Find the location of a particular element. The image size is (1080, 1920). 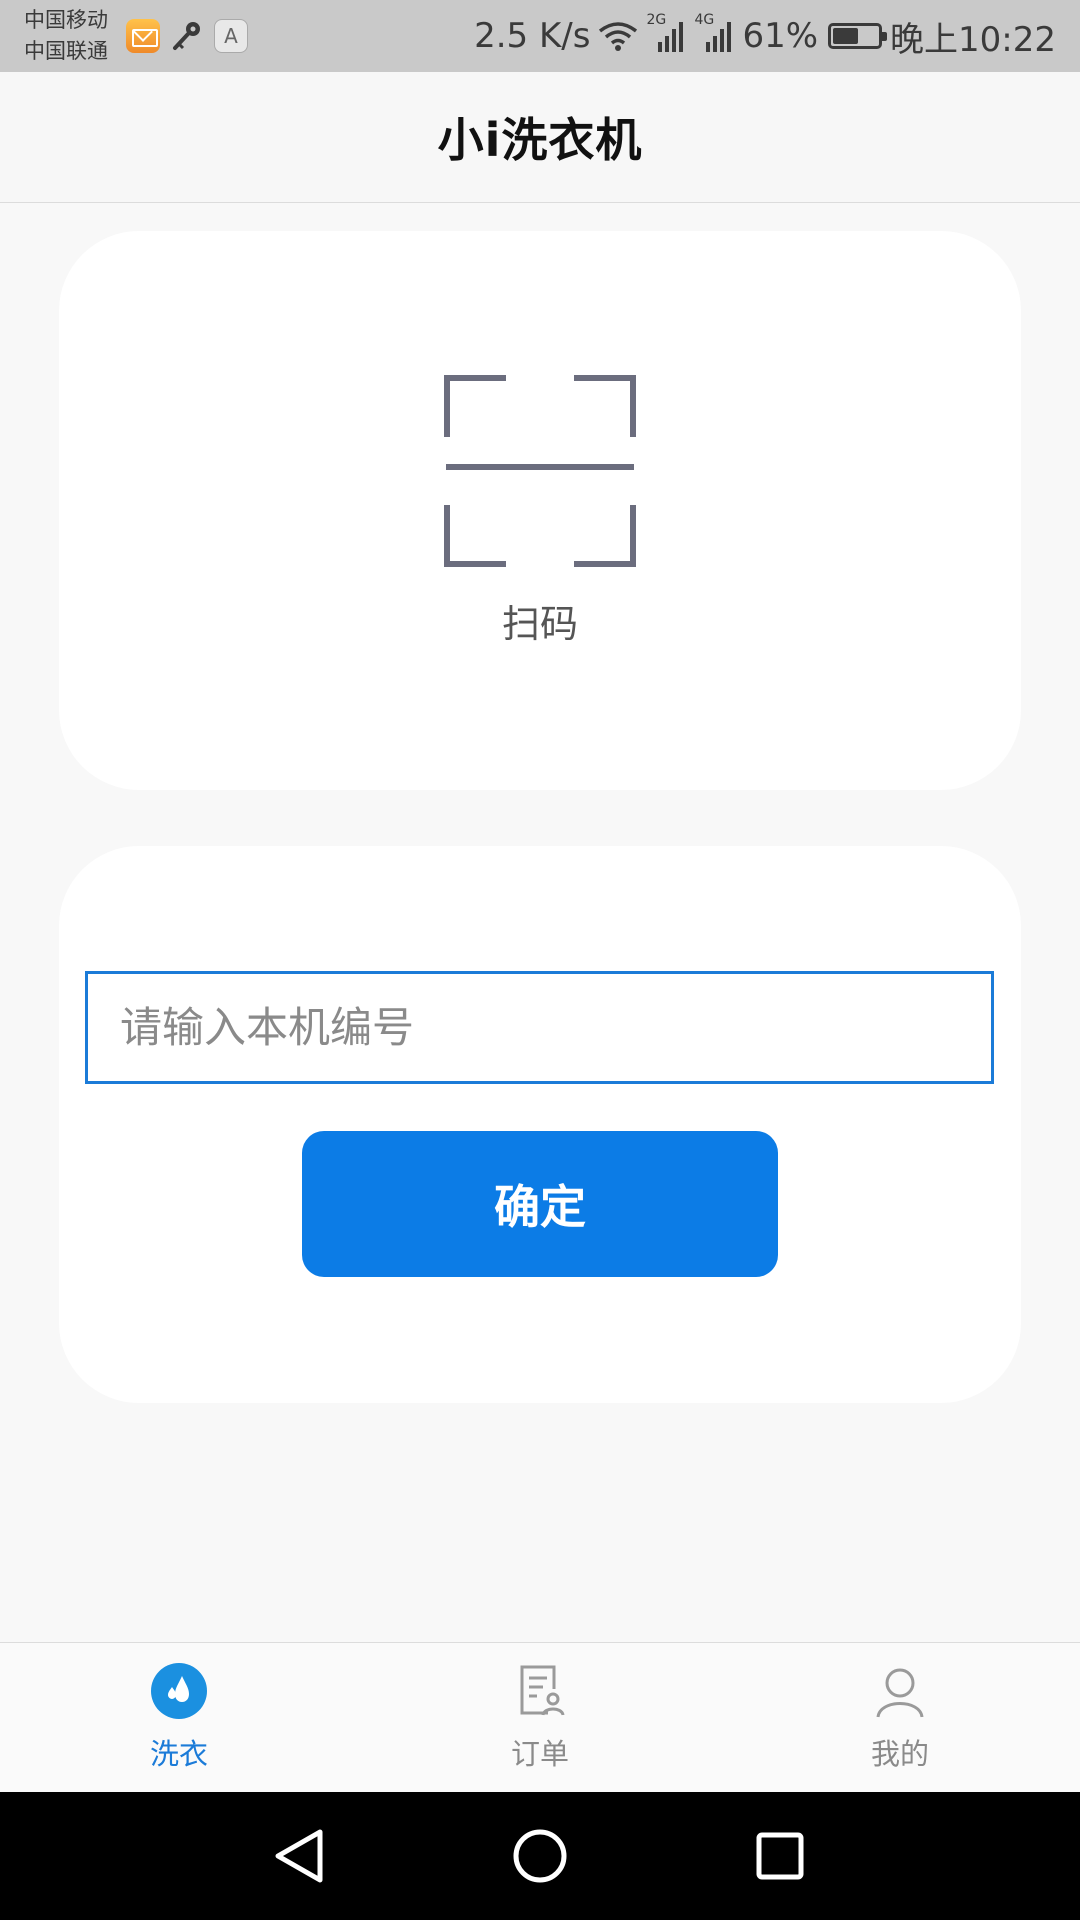

scan-icon is located at coordinates (540, 471).